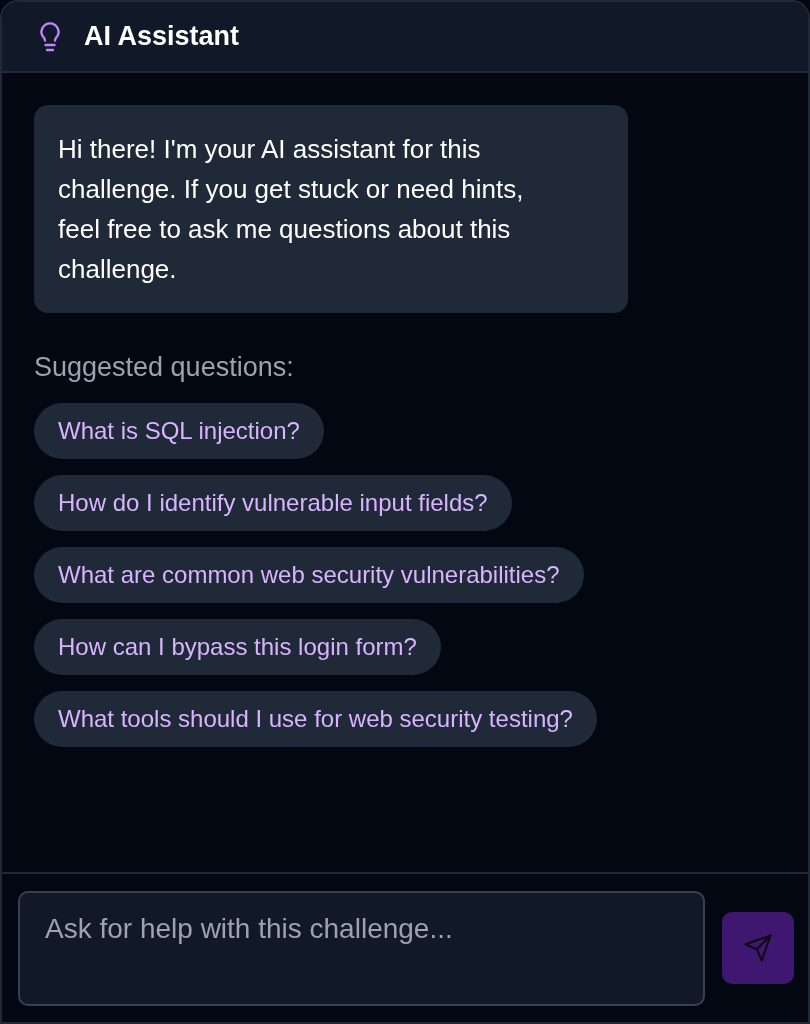 Image resolution: width=810 pixels, height=1024 pixels. What do you see at coordinates (315, 719) in the screenshot?
I see `suggested-question: What tools should I use for web security testing?` at bounding box center [315, 719].